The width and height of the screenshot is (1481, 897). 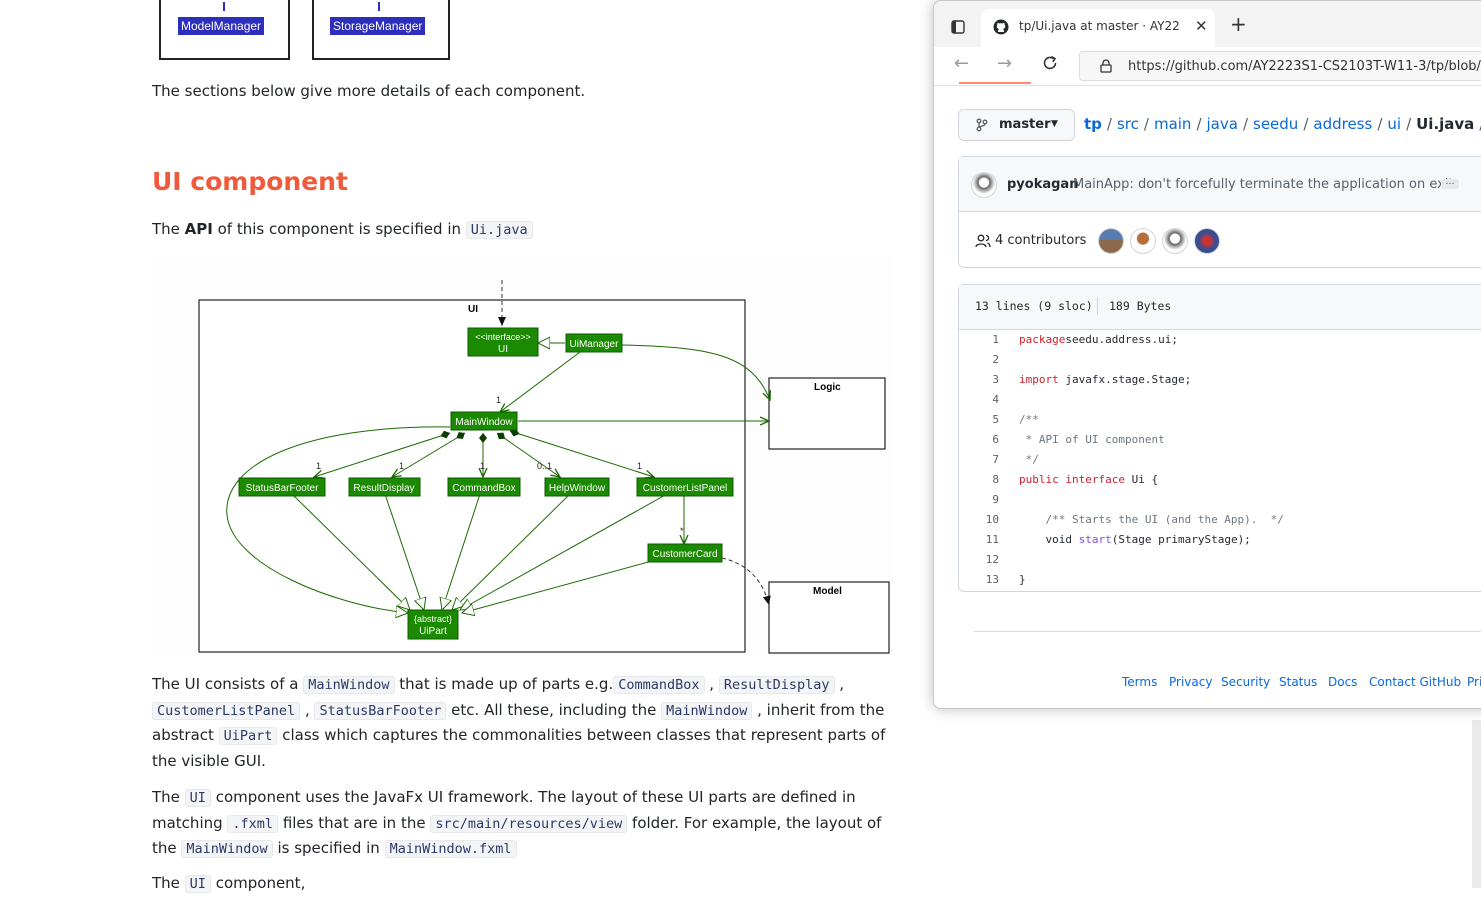 What do you see at coordinates (979, 560) in the screenshot?
I see `line-number: 12` at bounding box center [979, 560].